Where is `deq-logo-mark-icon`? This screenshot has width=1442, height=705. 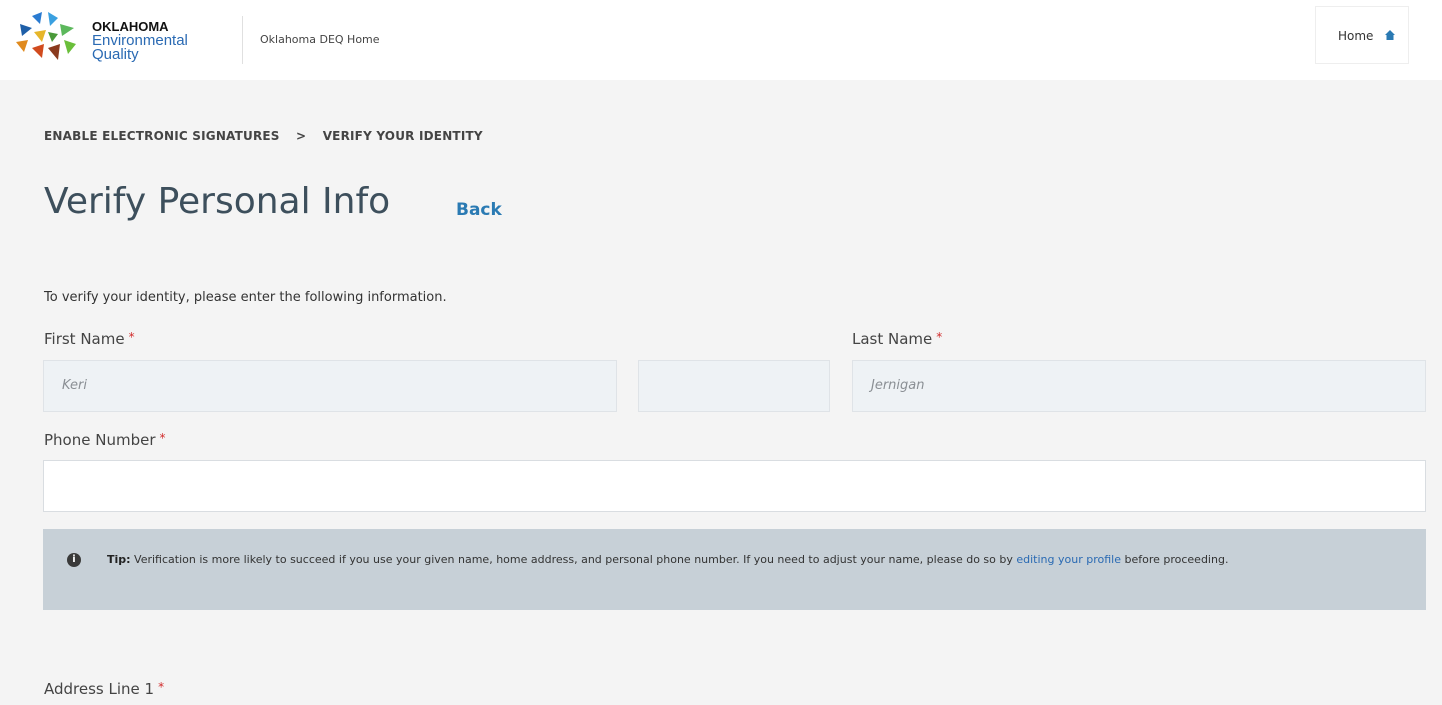 deq-logo-mark-icon is located at coordinates (46, 36).